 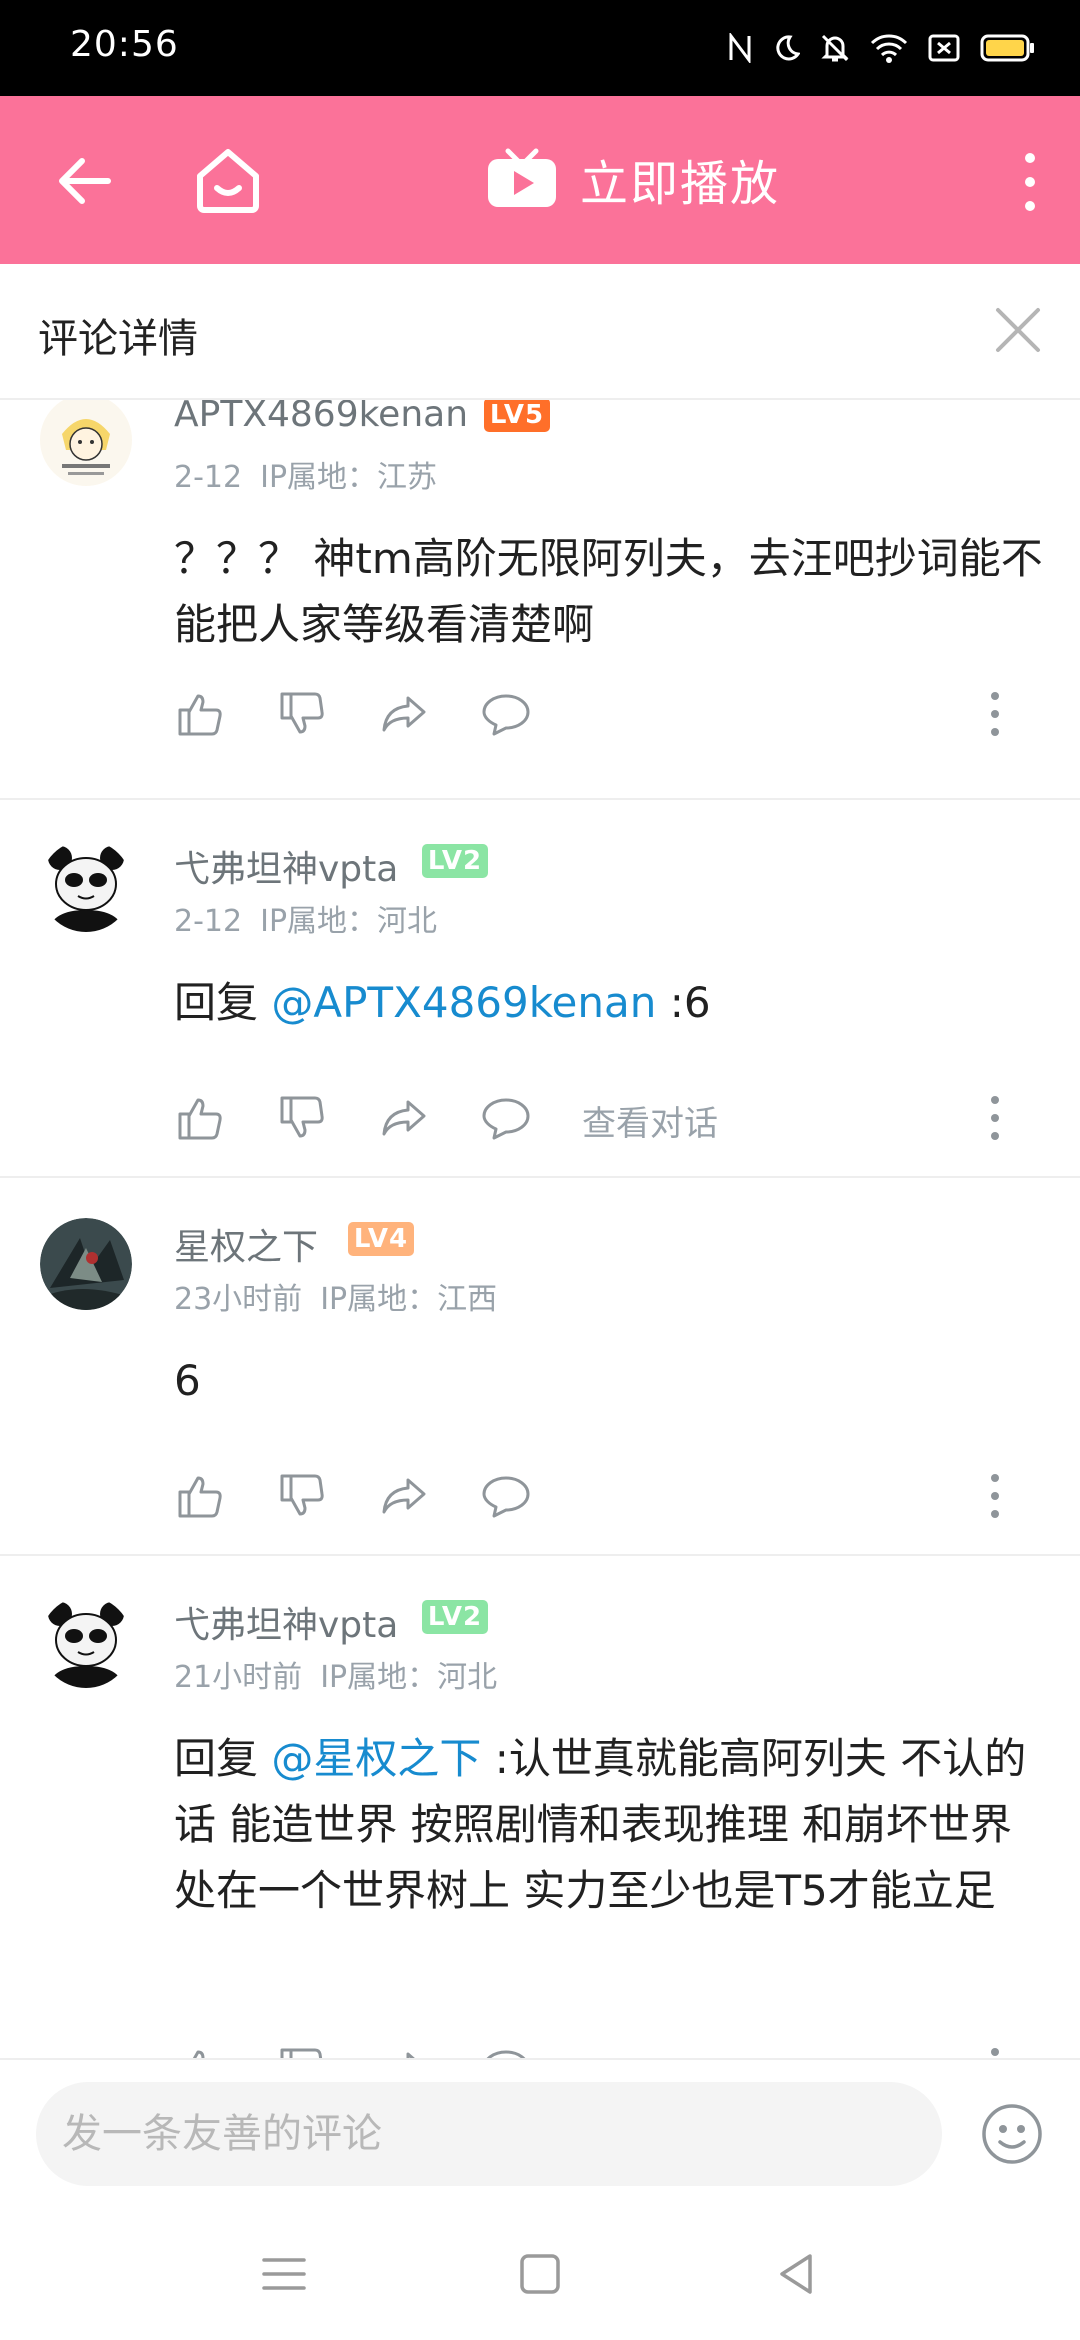 What do you see at coordinates (1030, 182) in the screenshot?
I see `more-vertical-icon` at bounding box center [1030, 182].